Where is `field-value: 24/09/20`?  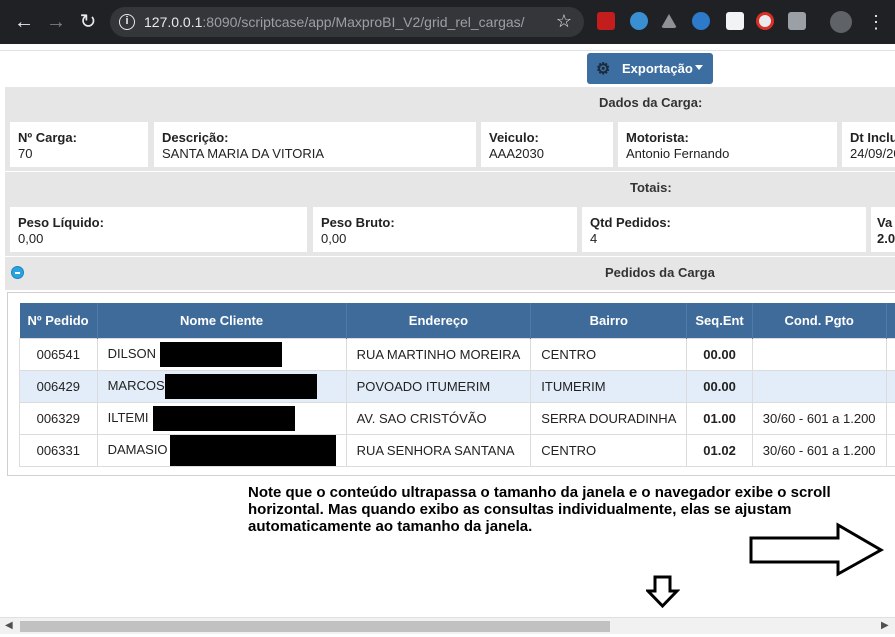
field-value: 24/09/20 is located at coordinates (872, 153).